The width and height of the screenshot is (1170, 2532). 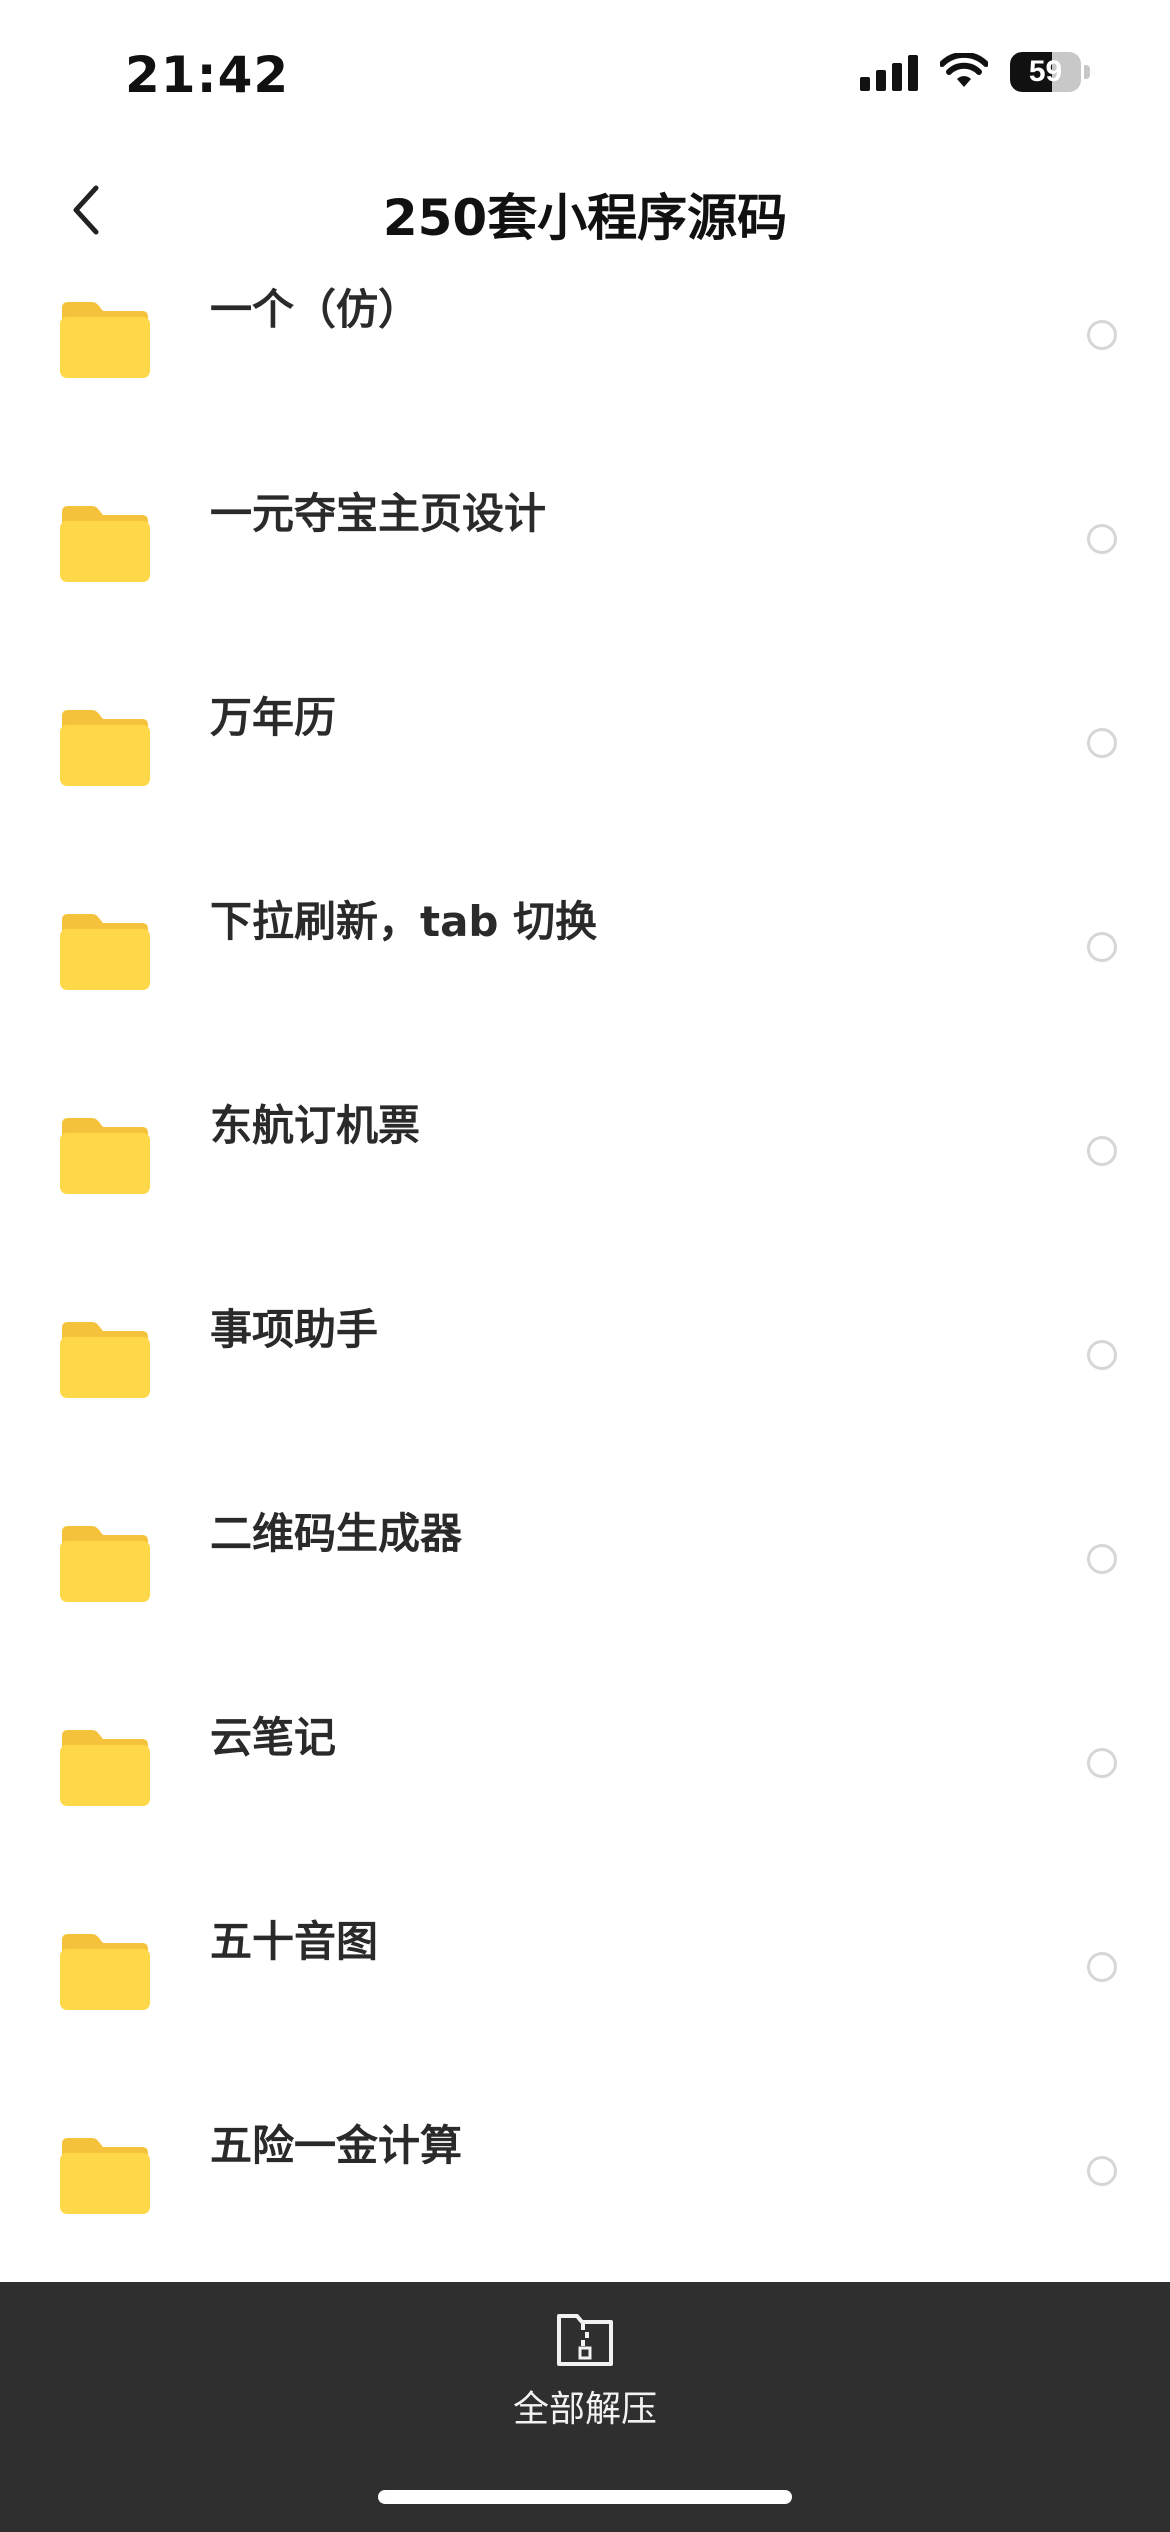 I want to click on list-item: 下拉刷新，tab 切换, so click(x=585, y=984).